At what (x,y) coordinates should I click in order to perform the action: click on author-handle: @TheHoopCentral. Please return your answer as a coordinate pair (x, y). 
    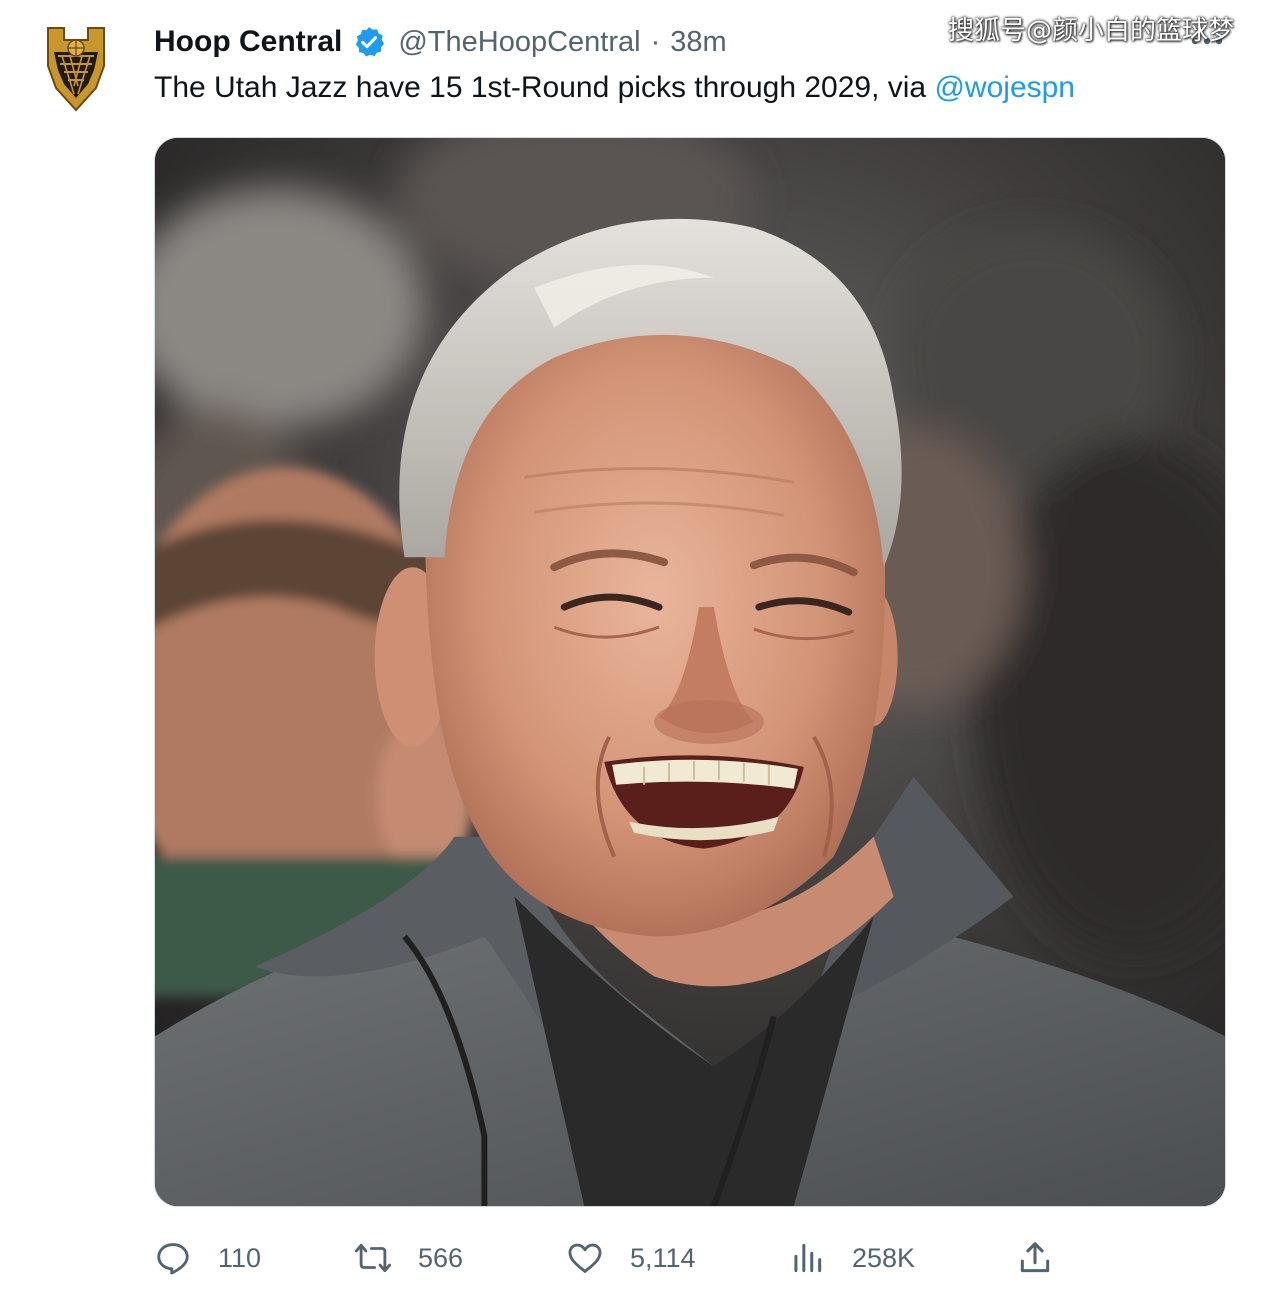
    Looking at the image, I should click on (519, 42).